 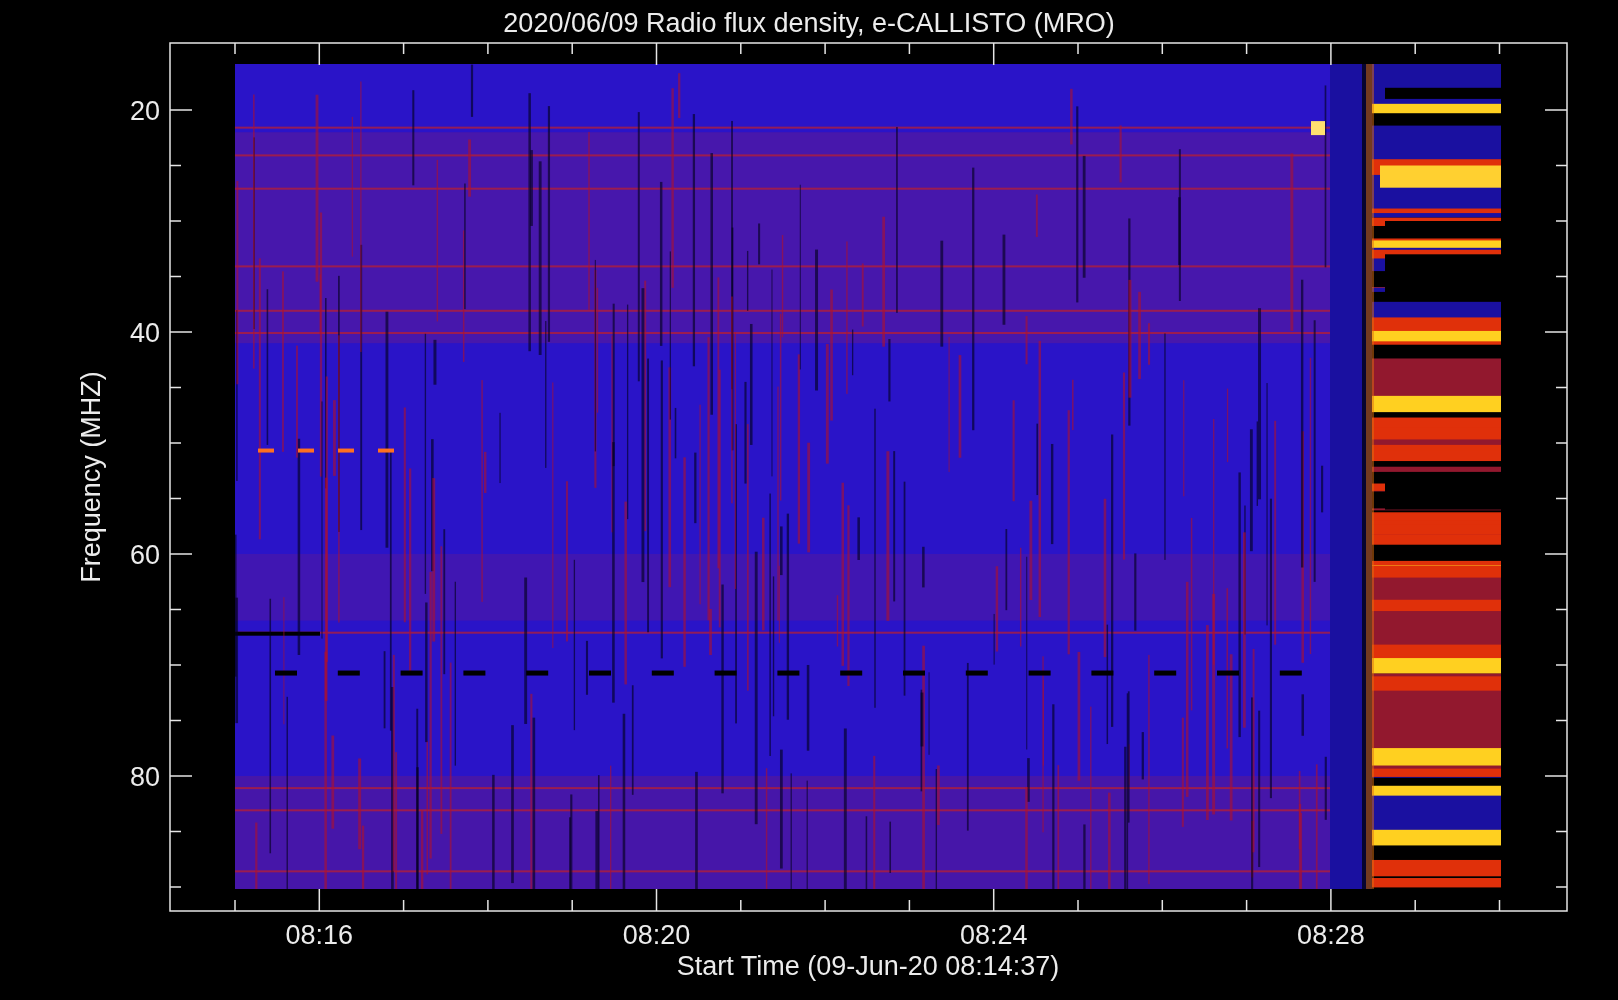 What do you see at coordinates (868, 966) in the screenshot?
I see `x-axis-label: Start Time (09-Jun-20 08:14:37)` at bounding box center [868, 966].